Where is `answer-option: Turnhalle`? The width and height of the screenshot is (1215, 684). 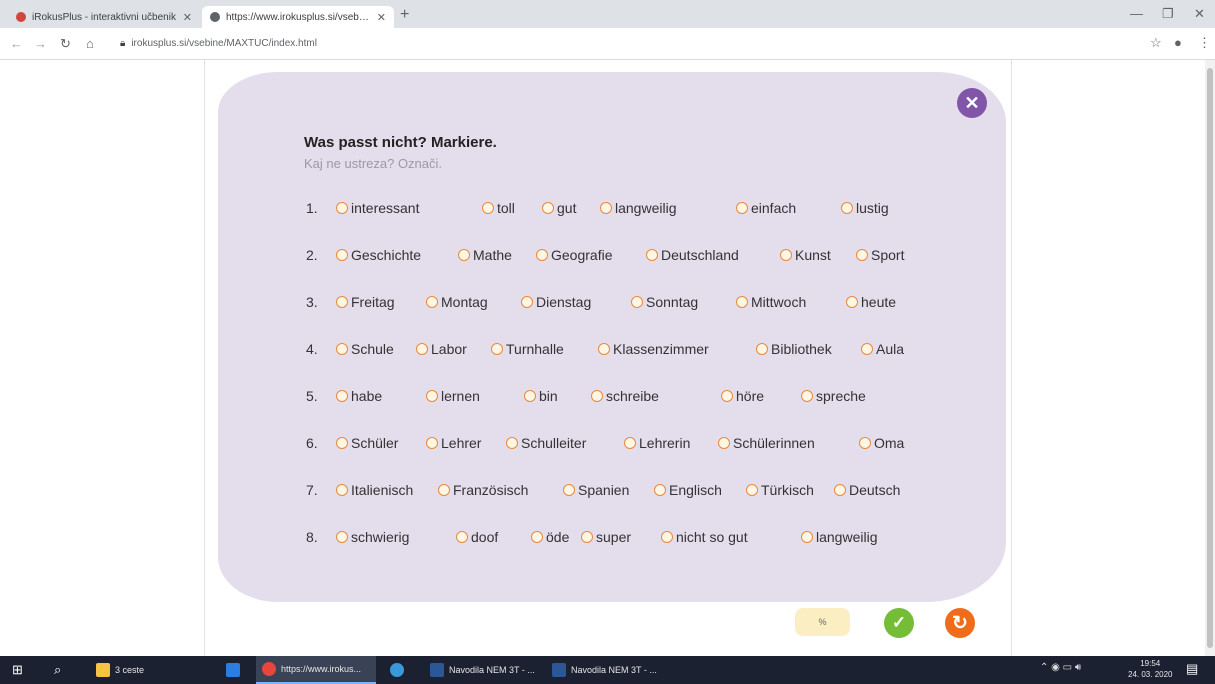
answer-option: Turnhalle is located at coordinates (527, 349).